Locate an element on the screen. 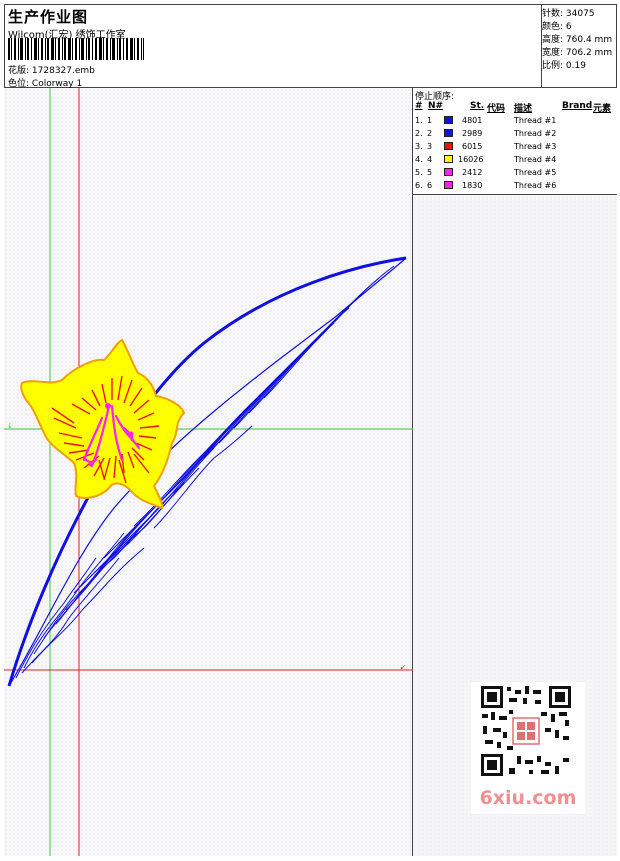 Image resolution: width=620 pixels, height=861 pixels. barcode is located at coordinates (76, 49).